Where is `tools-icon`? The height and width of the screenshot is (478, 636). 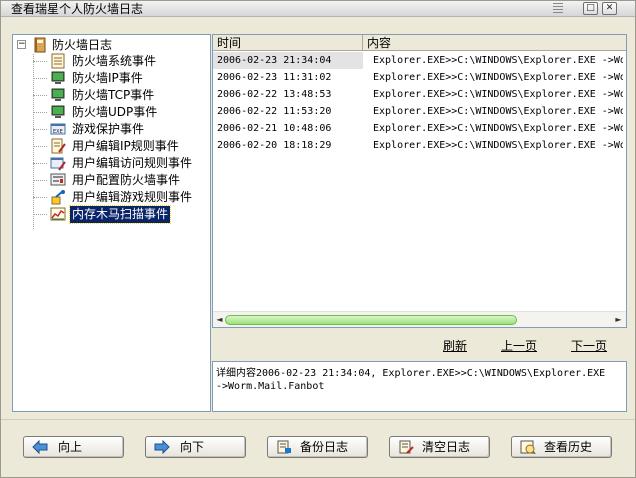
tools-icon is located at coordinates (58, 197).